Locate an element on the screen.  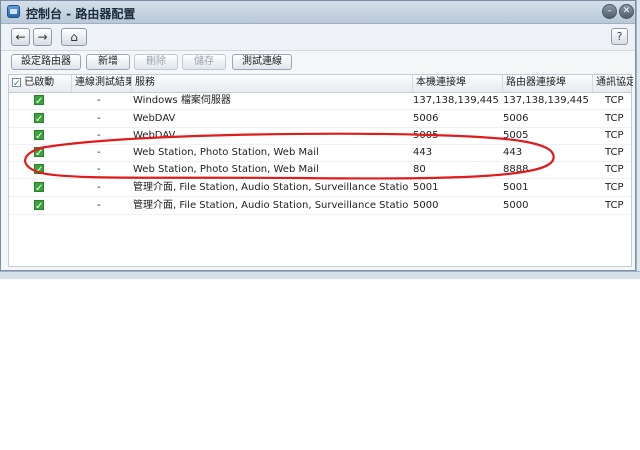
window-title: 控制台 - 路由器配置 is located at coordinates (81, 14).